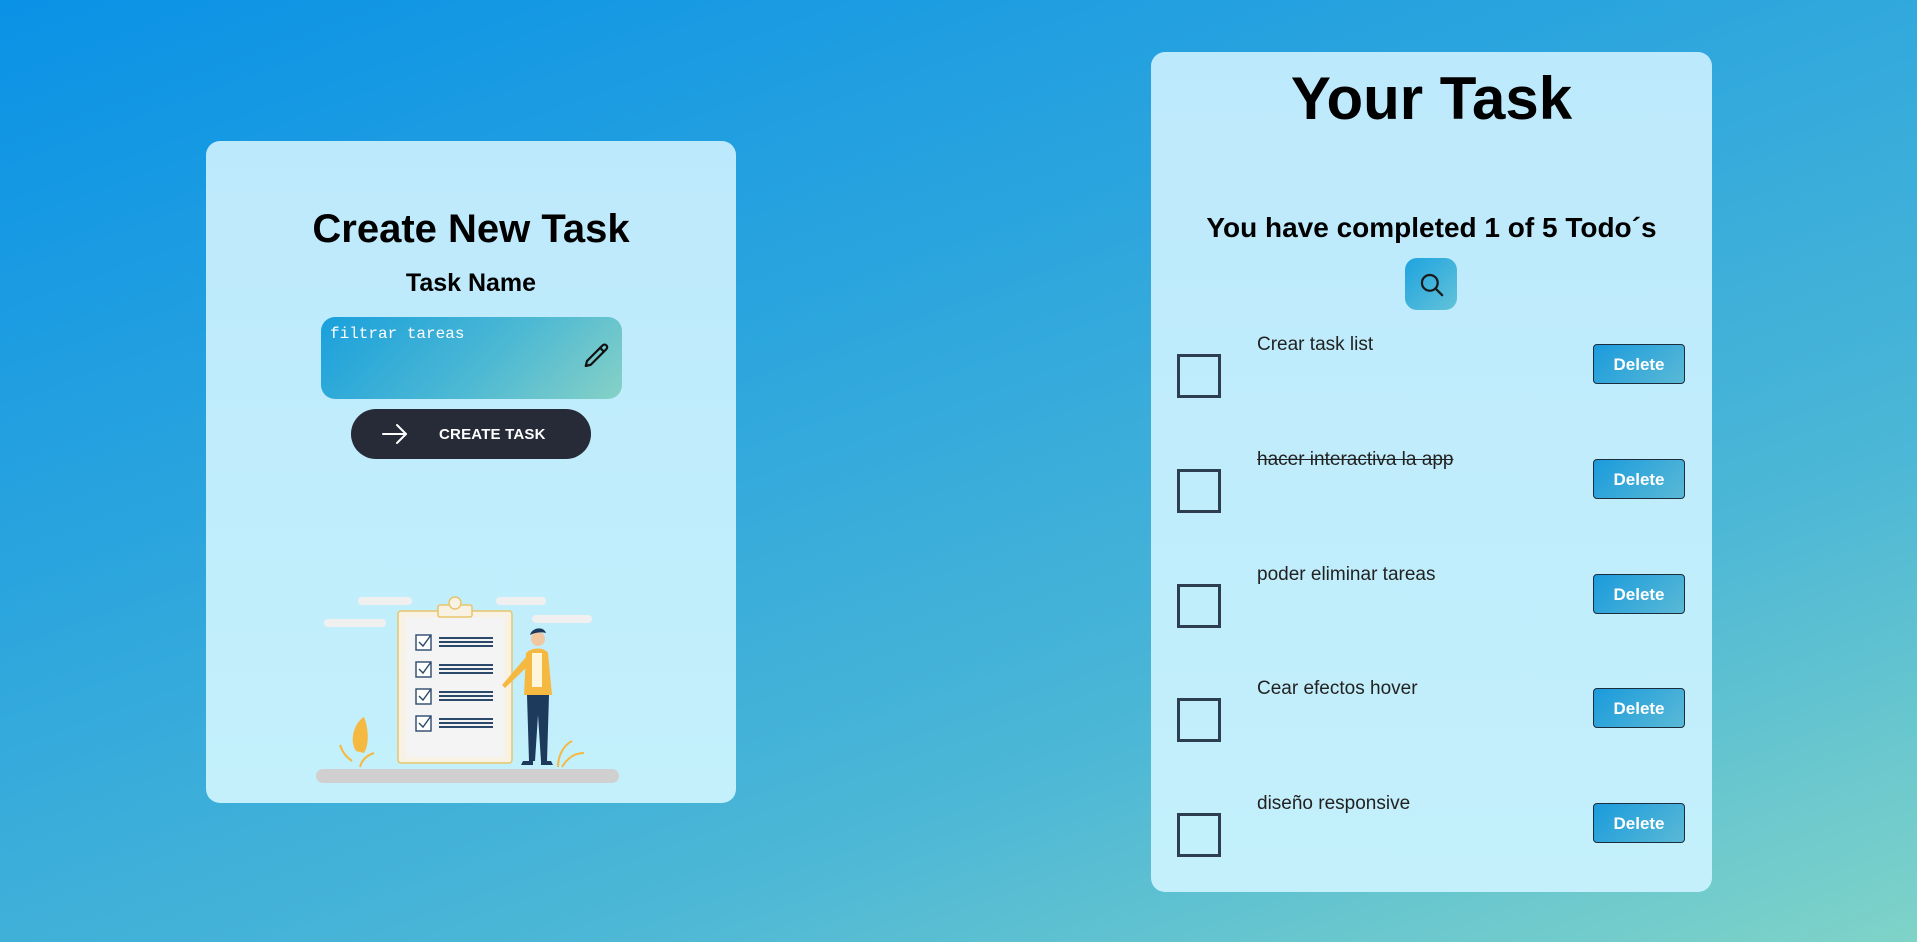  What do you see at coordinates (471, 283) in the screenshot?
I see `task-name-label: Task Name` at bounding box center [471, 283].